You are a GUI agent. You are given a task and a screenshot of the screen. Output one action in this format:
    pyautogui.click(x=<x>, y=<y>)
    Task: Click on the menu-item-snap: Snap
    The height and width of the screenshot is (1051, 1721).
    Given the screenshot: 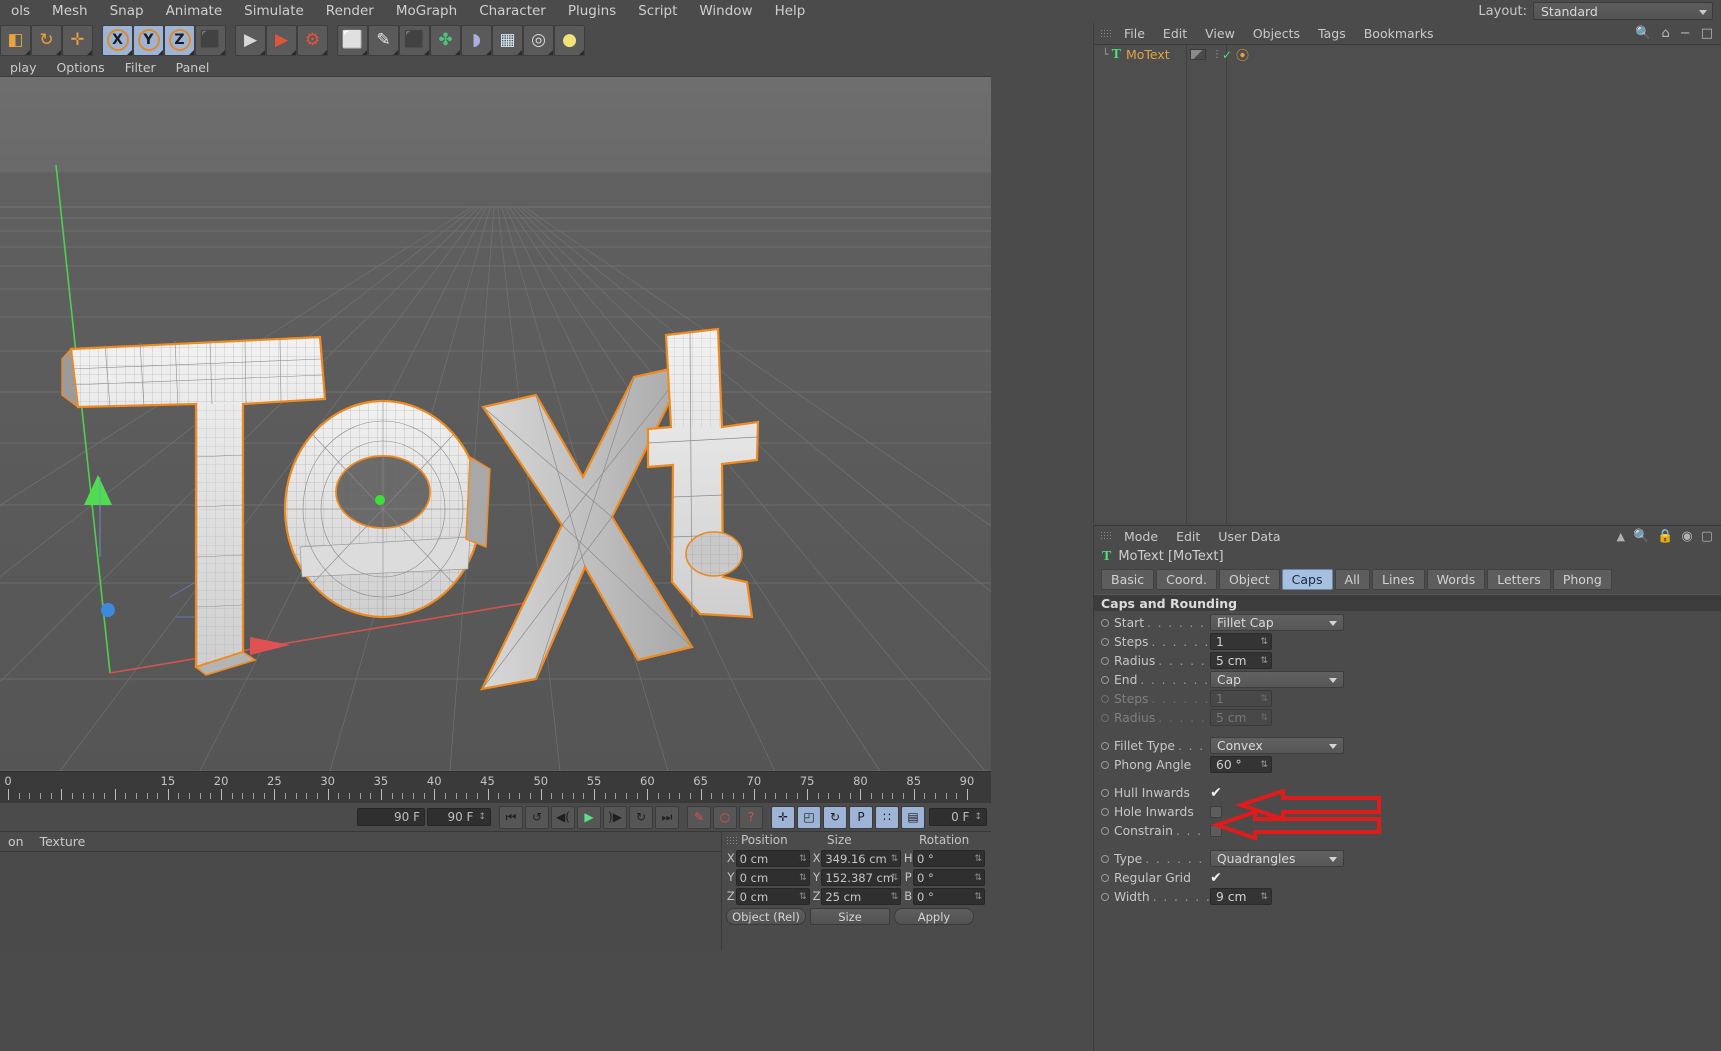 What is the action you would take?
    pyautogui.click(x=127, y=11)
    